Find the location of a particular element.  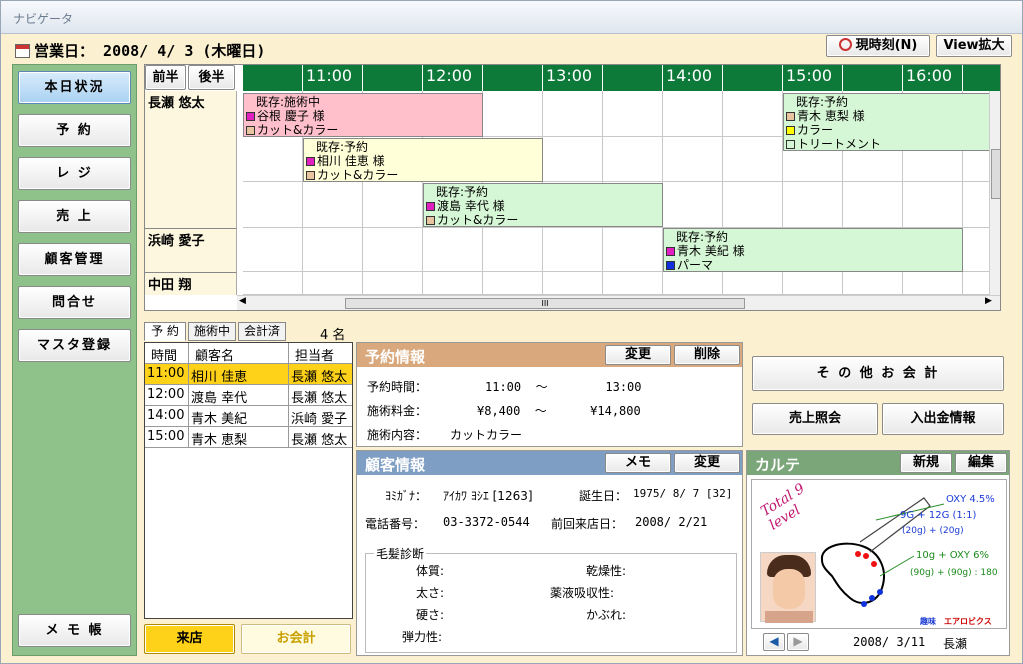

cash-info-button: 入出金情報 is located at coordinates (943, 419).